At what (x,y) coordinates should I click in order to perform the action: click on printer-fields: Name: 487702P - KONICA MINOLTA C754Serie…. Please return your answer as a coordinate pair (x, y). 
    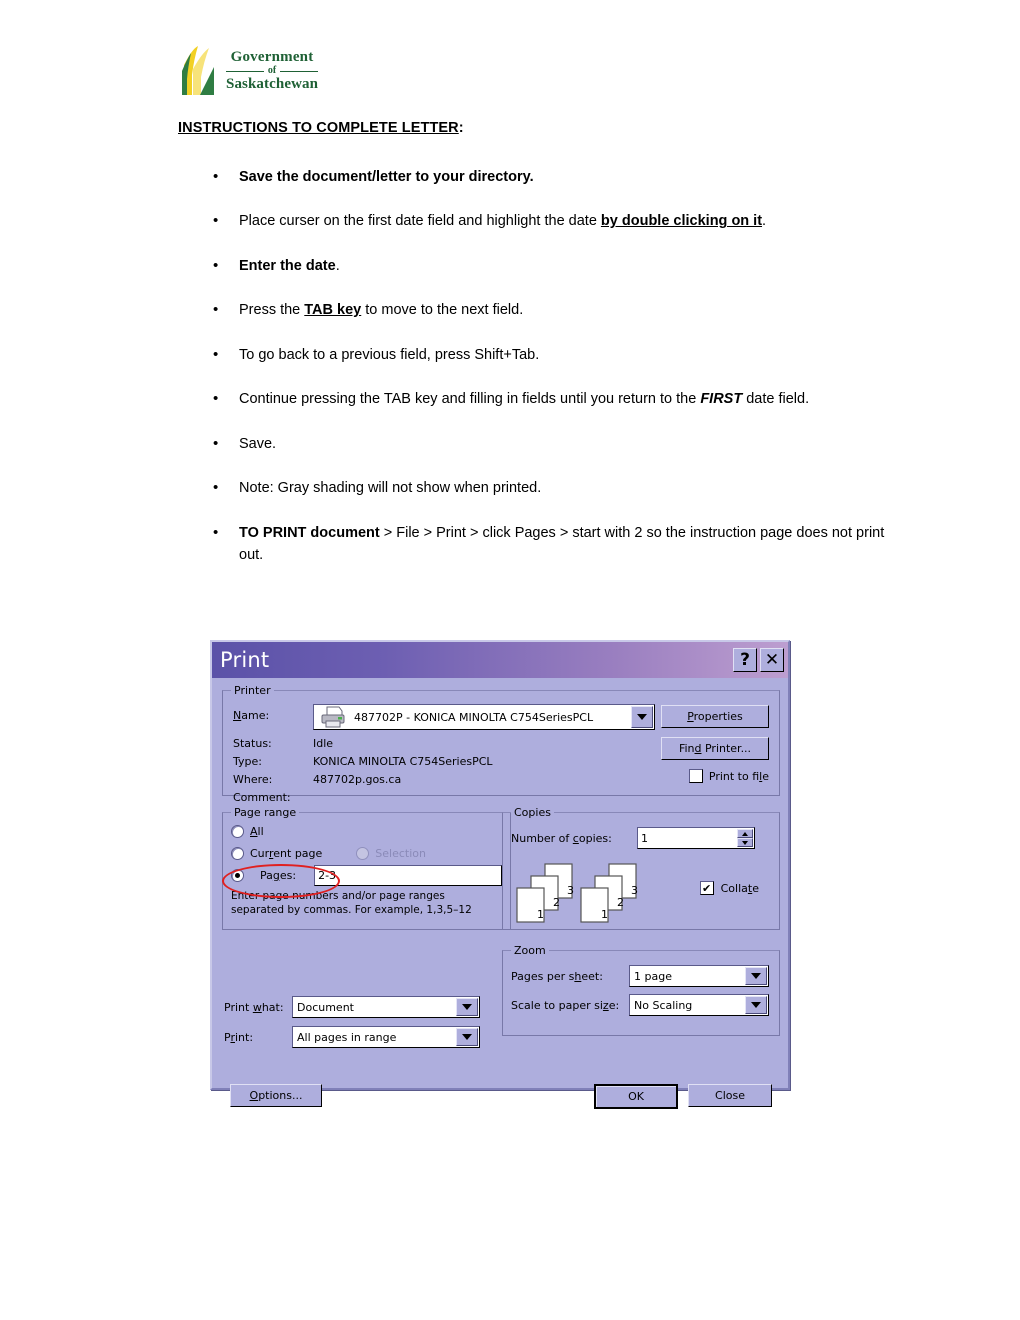
    Looking at the image, I should click on (501, 752).